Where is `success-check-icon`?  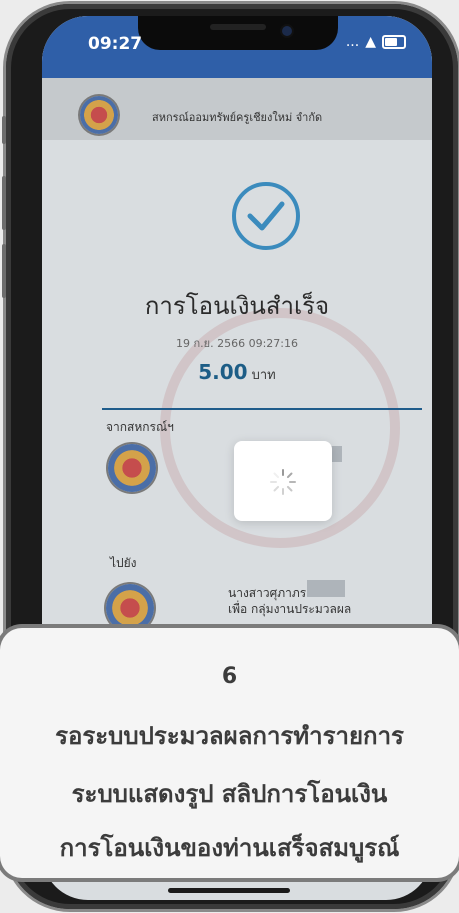 success-check-icon is located at coordinates (266, 216).